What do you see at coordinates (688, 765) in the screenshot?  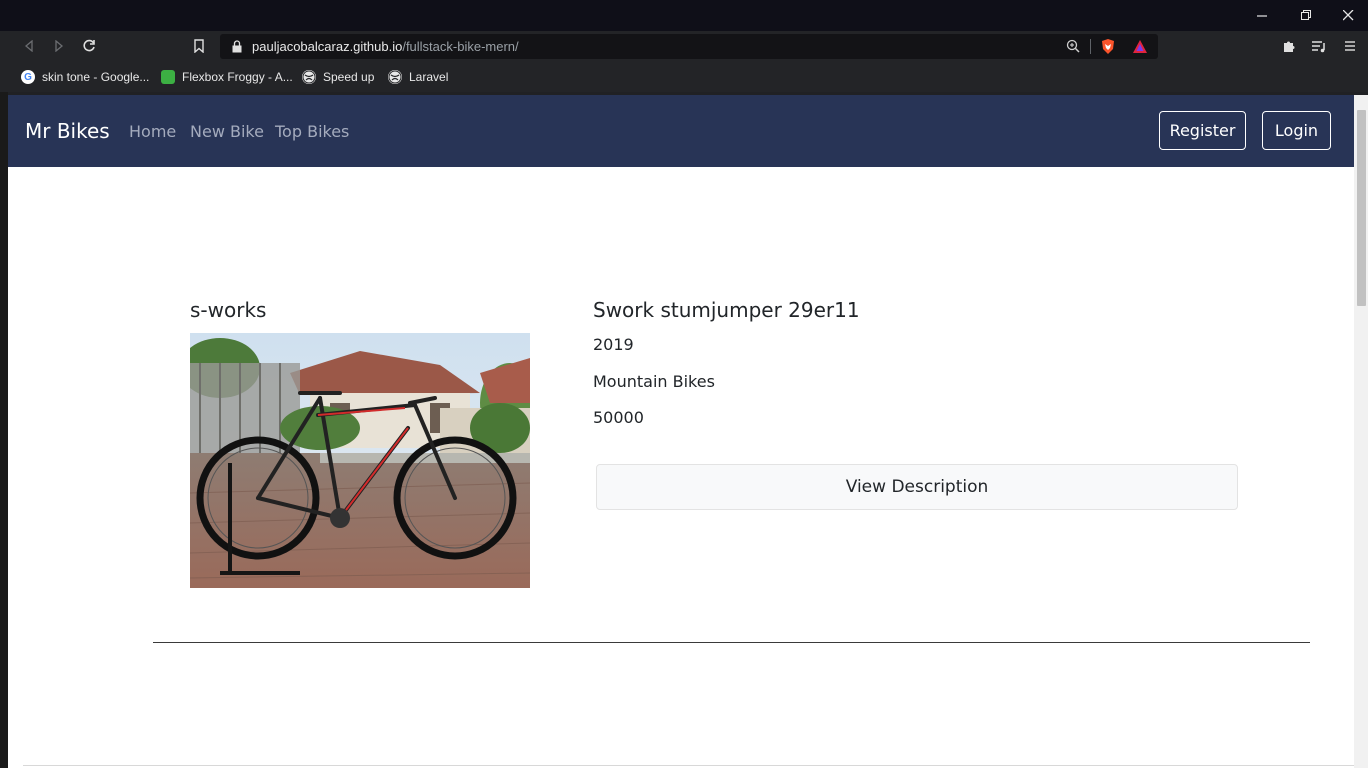 I see `page-bottom-edge` at bounding box center [688, 765].